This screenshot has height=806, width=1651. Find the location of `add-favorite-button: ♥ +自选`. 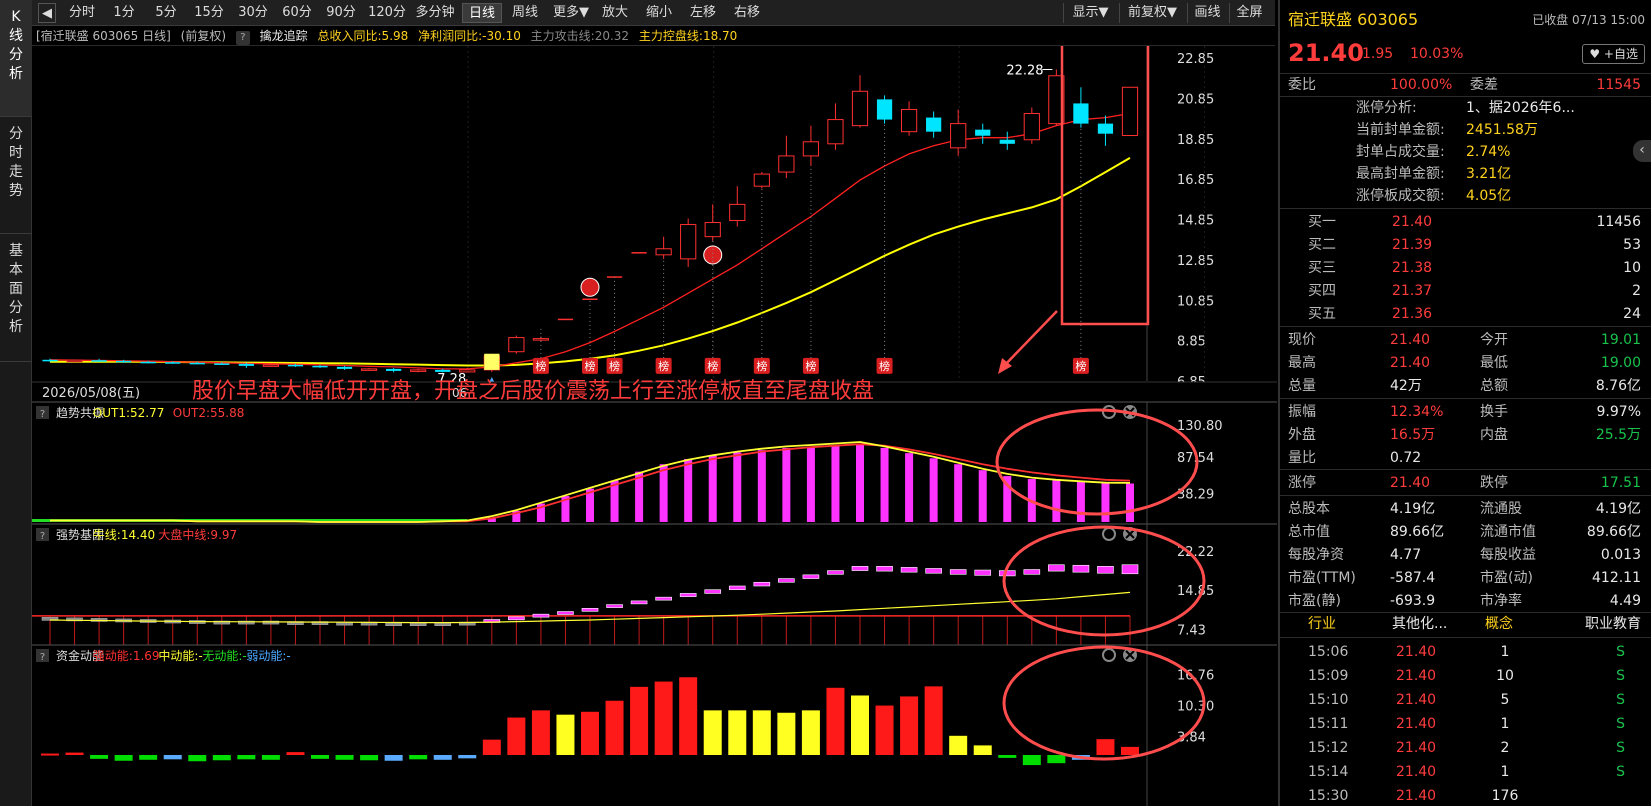

add-favorite-button: ♥ +自选 is located at coordinates (1613, 54).